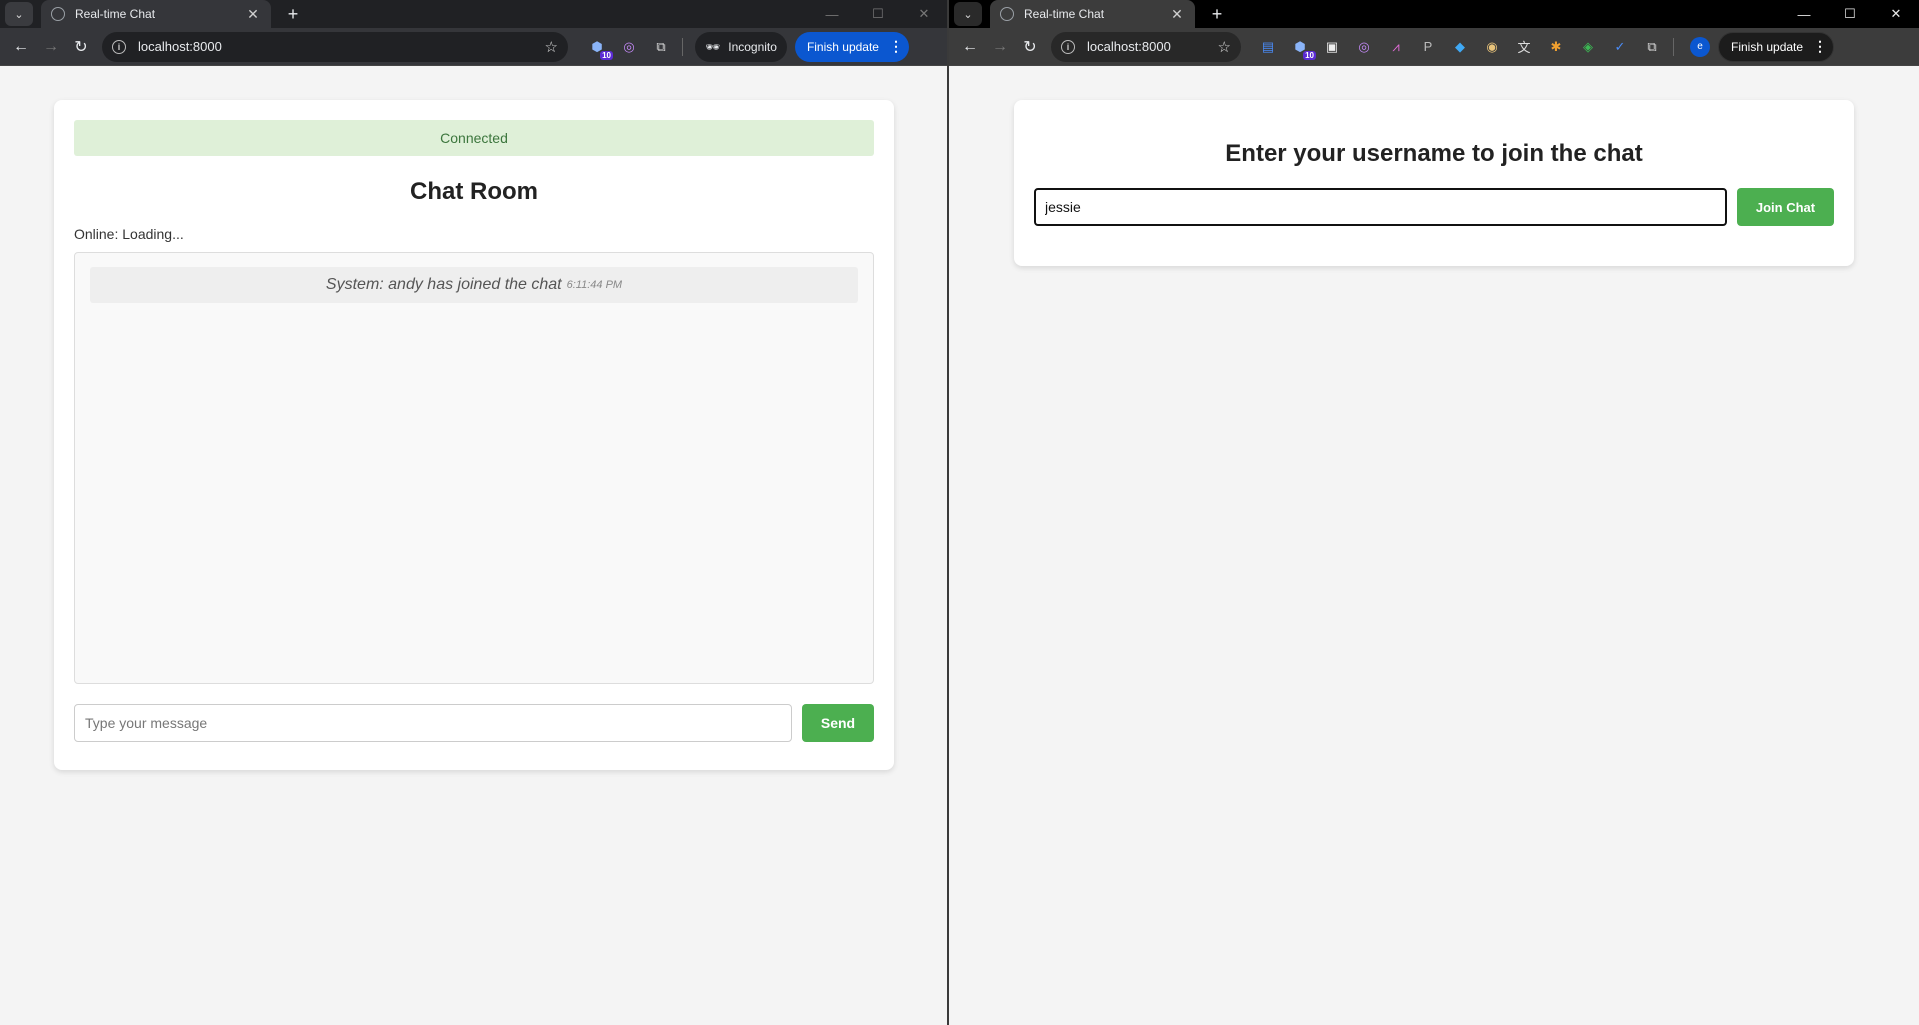  What do you see at coordinates (1588, 47) in the screenshot?
I see `extension-layers-icon: ◈` at bounding box center [1588, 47].